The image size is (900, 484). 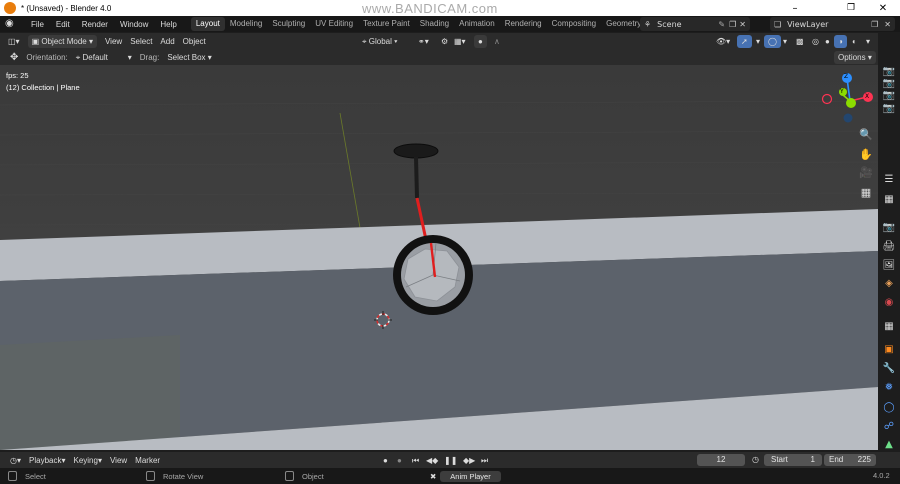 What do you see at coordinates (800, 41) in the screenshot?
I see `xray-toggle-icon: ▩` at bounding box center [800, 41].